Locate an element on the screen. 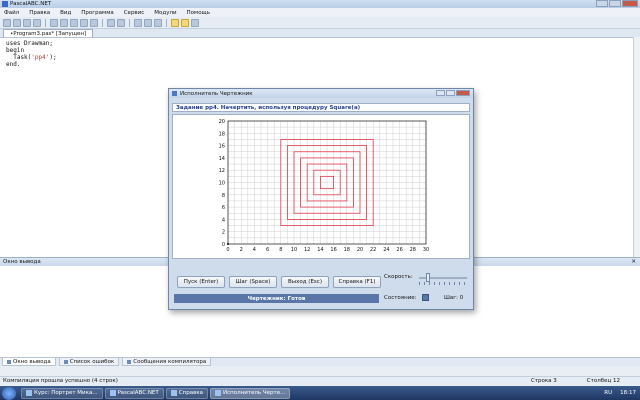 The image size is (640, 400). paste-icon is located at coordinates (74, 22).